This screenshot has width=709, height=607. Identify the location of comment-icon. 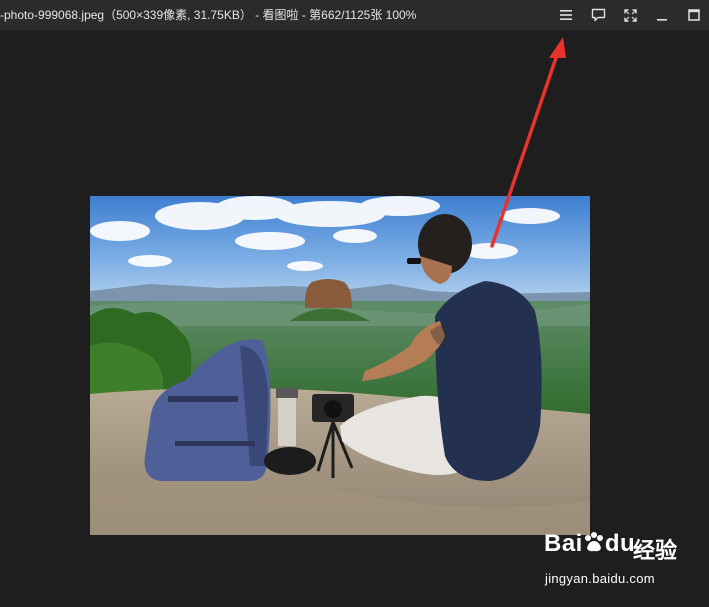
(598, 15).